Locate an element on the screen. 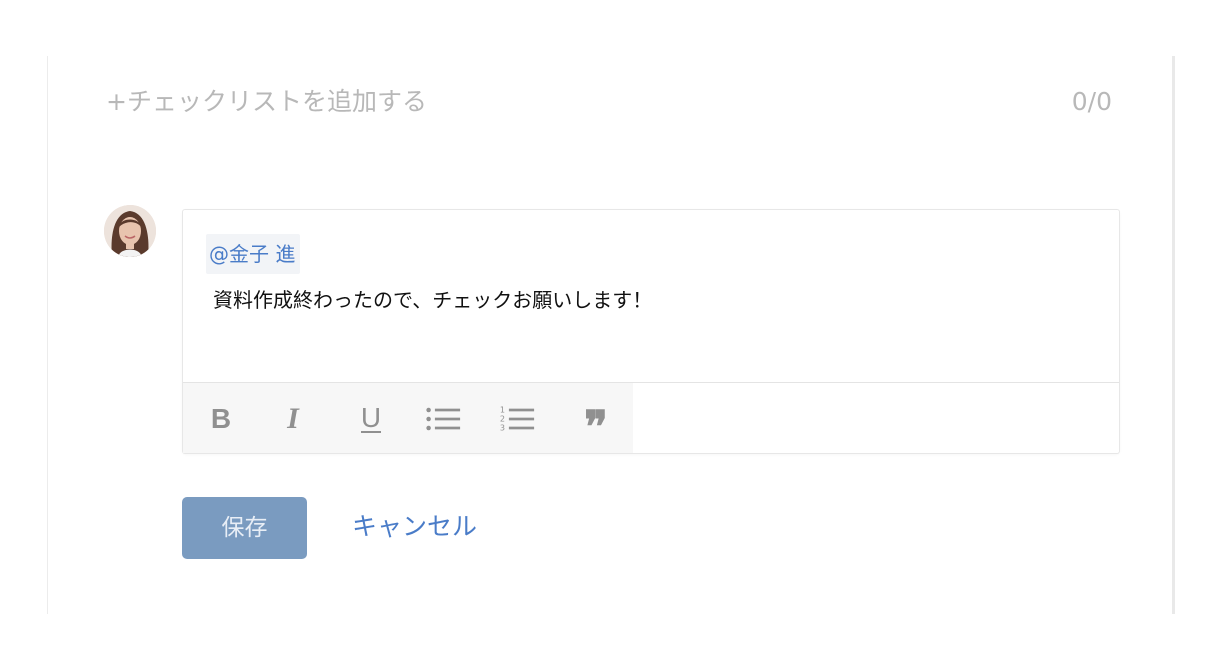 This screenshot has width=1212, height=670. checklist-count: 0/0 is located at coordinates (1091, 101).